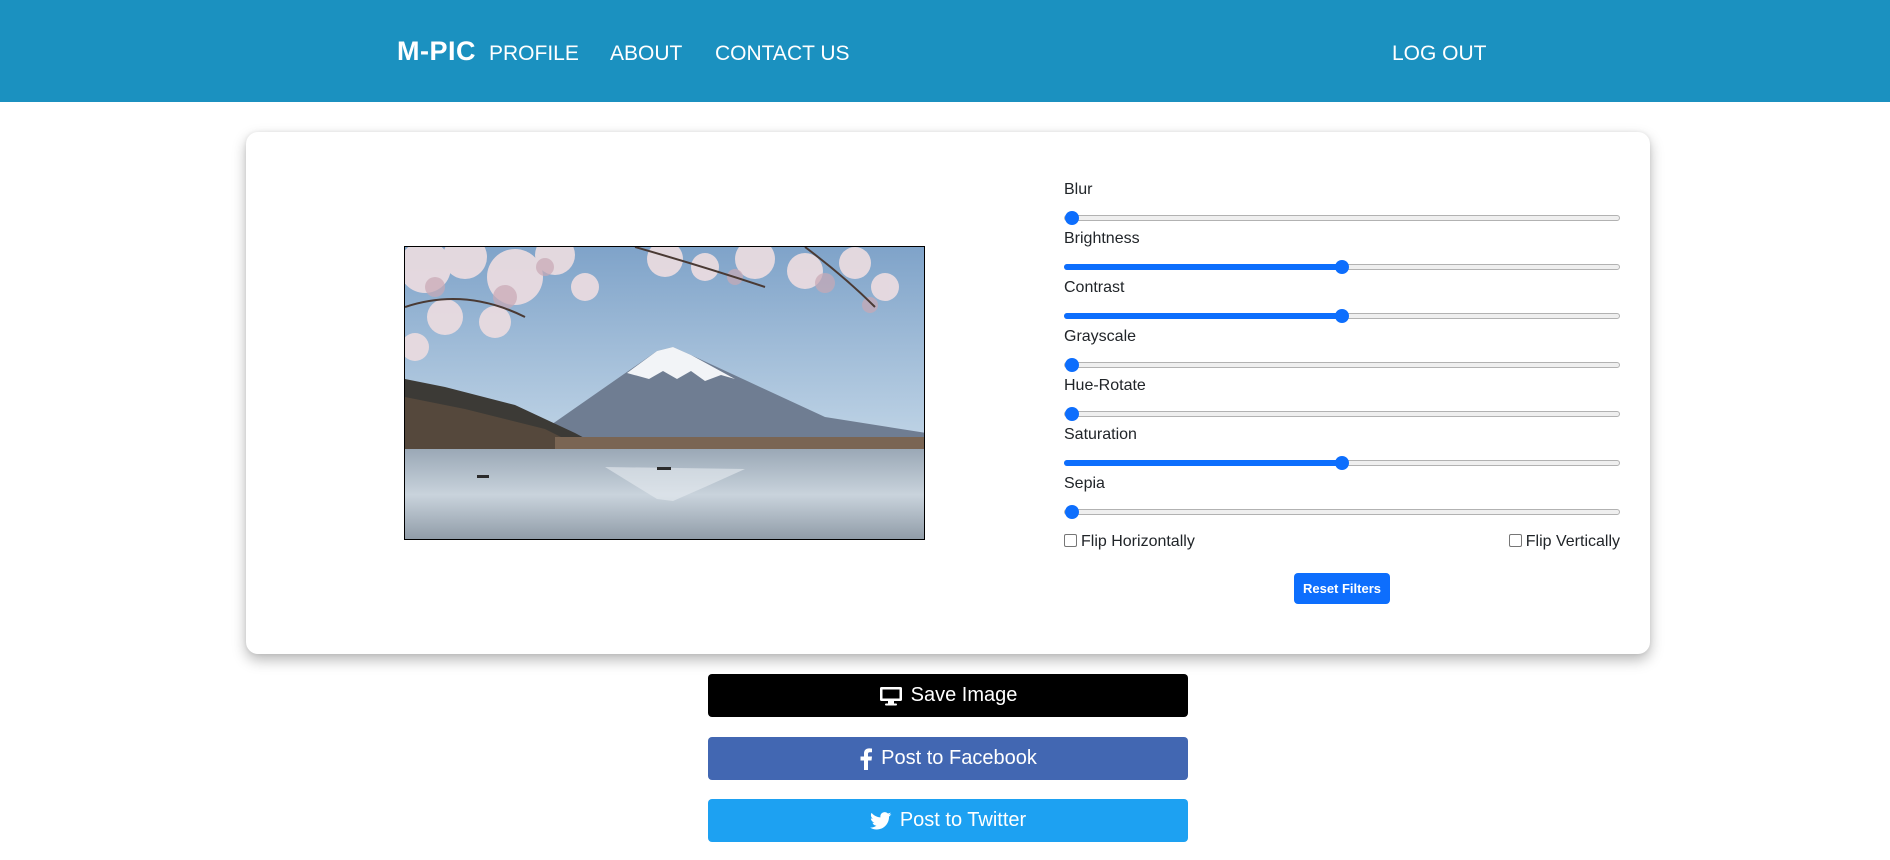 This screenshot has height=860, width=1890. Describe the element at coordinates (880, 820) in the screenshot. I see `twitter-icon` at that location.